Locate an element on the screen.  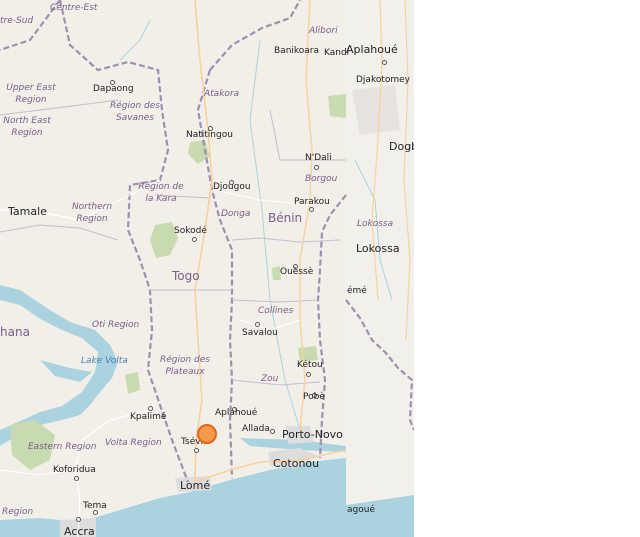
map-label: Oti Region is located at coordinates (116, 325).